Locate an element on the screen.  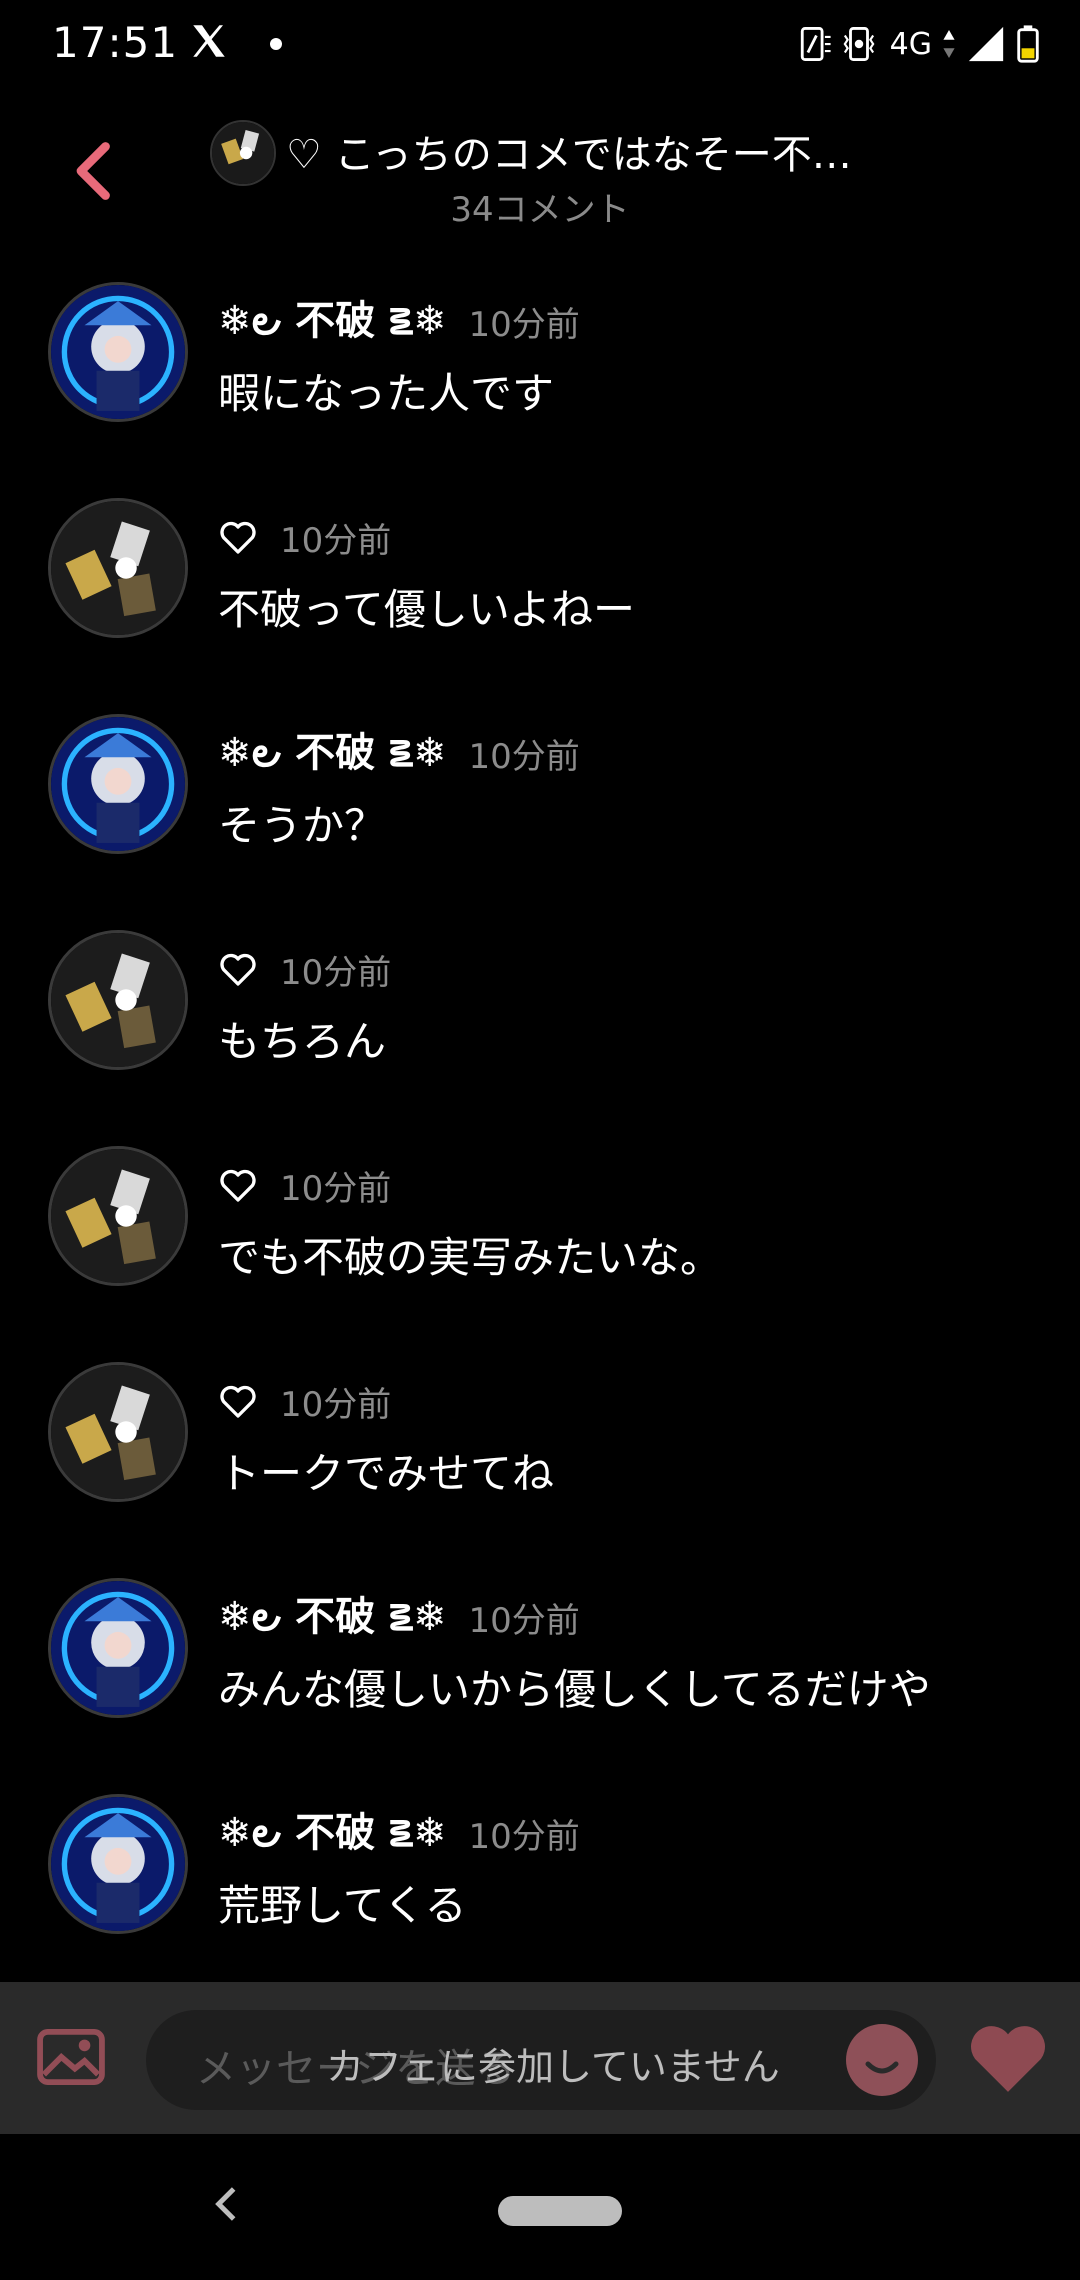
comment-count: 34コメント is located at coordinates (540, 210).